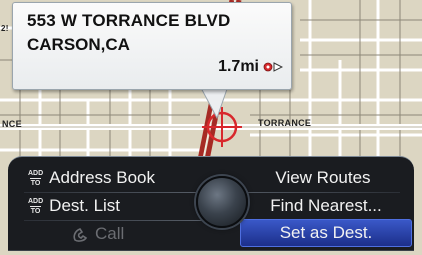 The width and height of the screenshot is (422, 255). What do you see at coordinates (85, 205) in the screenshot?
I see `dest-list-label: Dest. List` at bounding box center [85, 205].